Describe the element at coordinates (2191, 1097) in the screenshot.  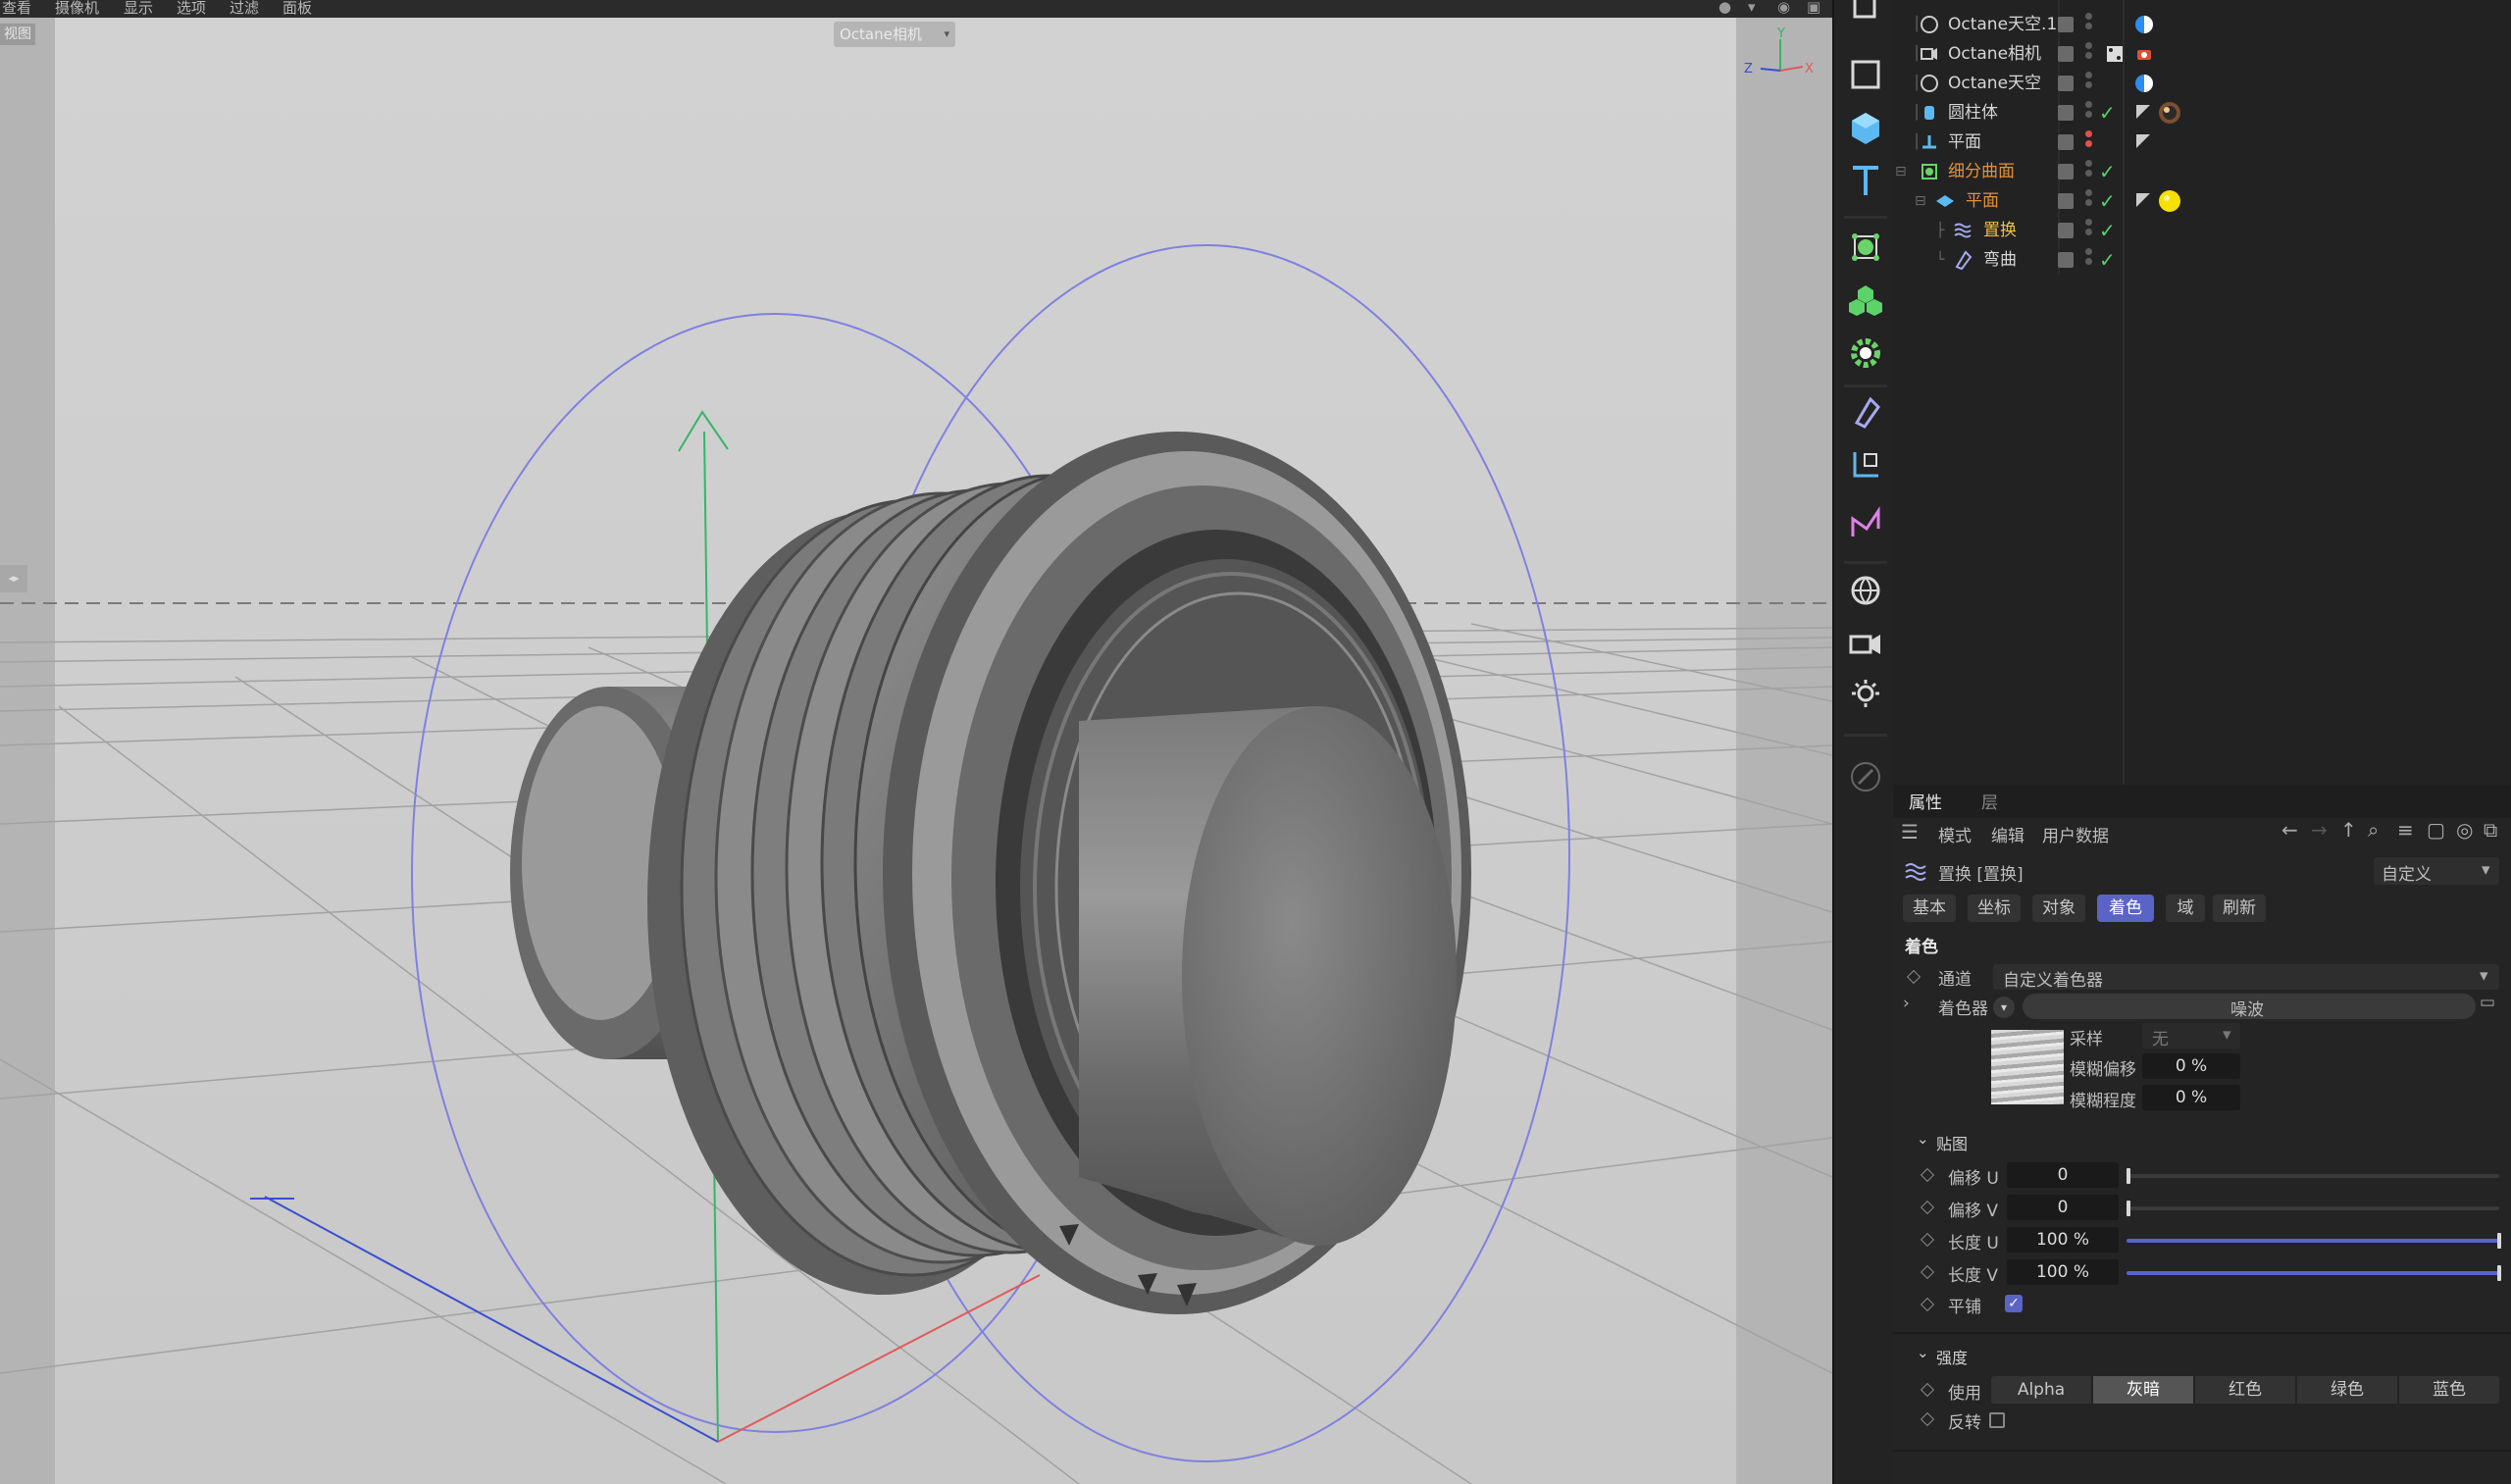
I see `blur-scale-field: 0 %` at that location.